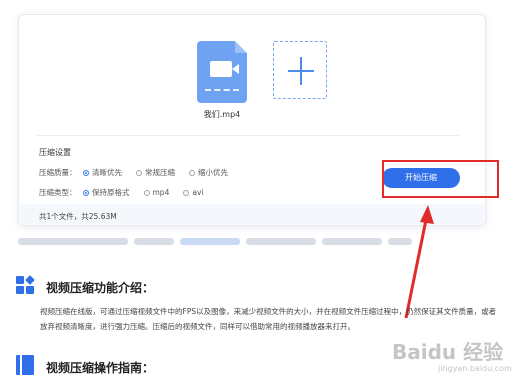 This screenshot has width=529, height=387. I want to click on section-title-guide: 视频压缩操作指南：, so click(100, 368).